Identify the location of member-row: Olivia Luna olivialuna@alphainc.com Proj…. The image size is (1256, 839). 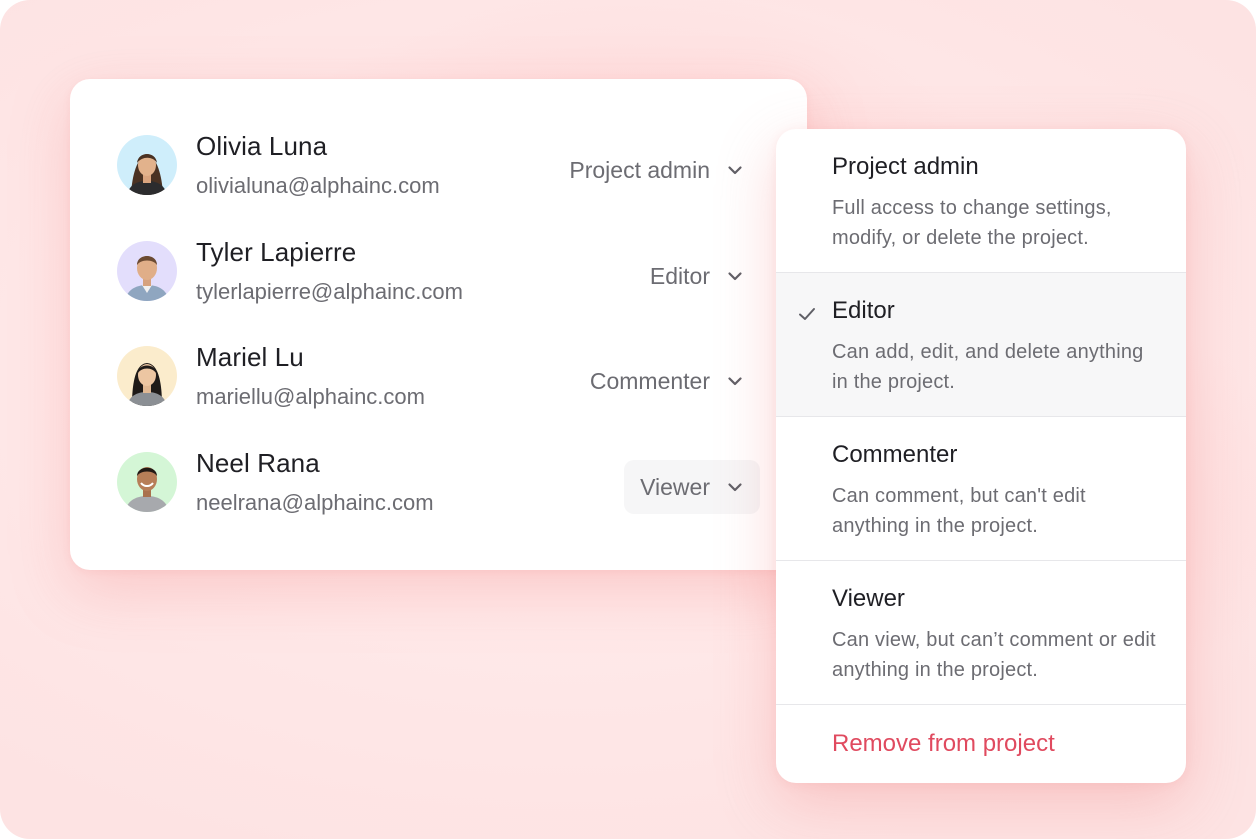
(438, 165).